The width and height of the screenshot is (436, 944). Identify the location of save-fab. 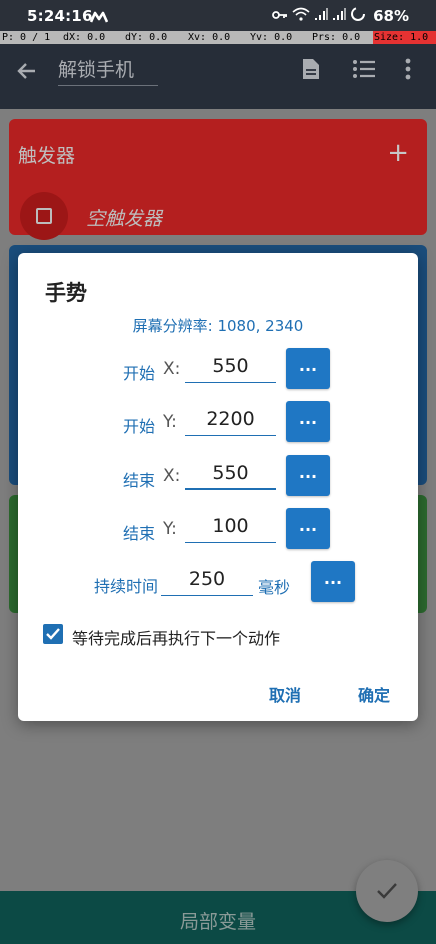
(387, 891).